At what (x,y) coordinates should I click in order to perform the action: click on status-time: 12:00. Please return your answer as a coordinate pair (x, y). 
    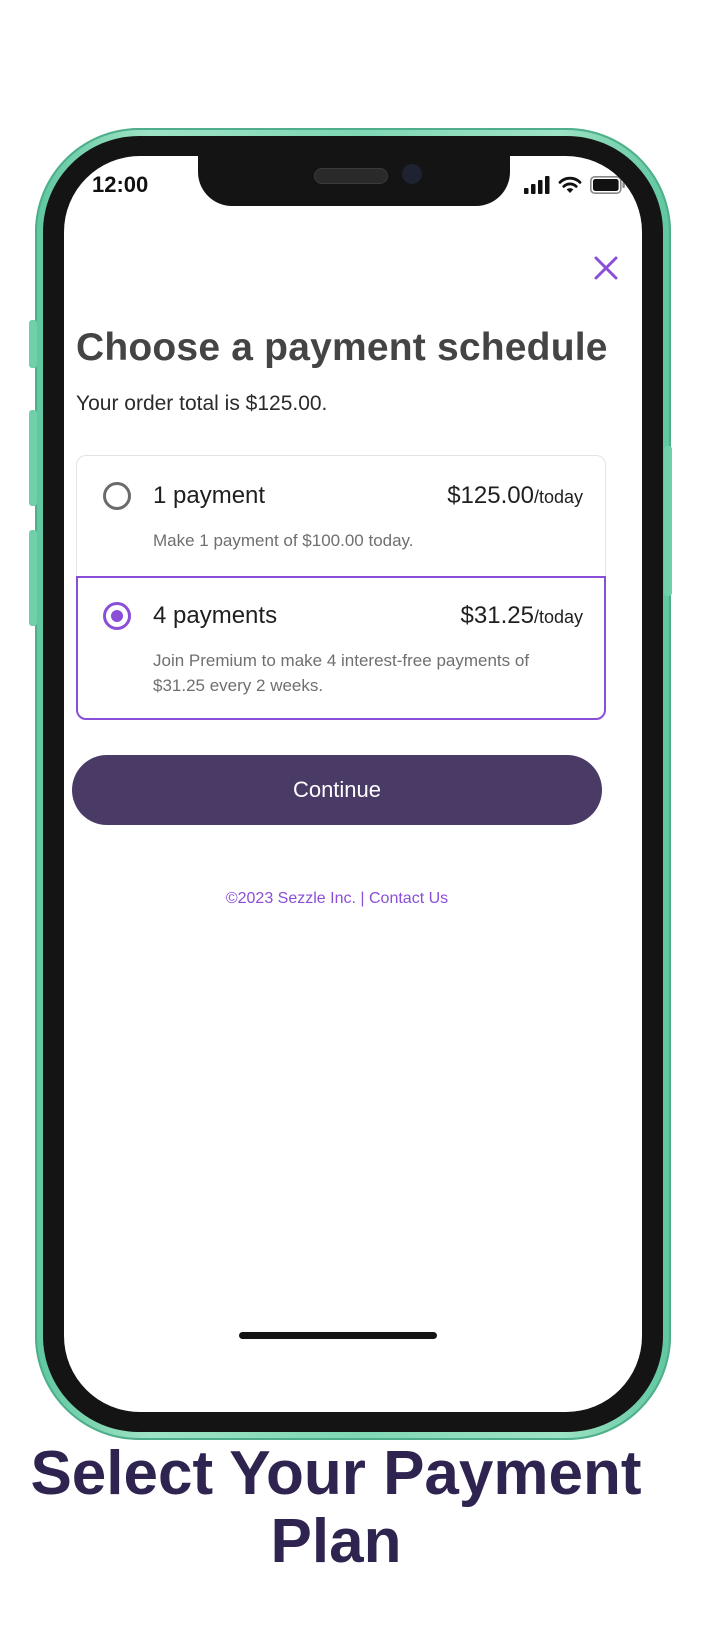
    Looking at the image, I should click on (120, 184).